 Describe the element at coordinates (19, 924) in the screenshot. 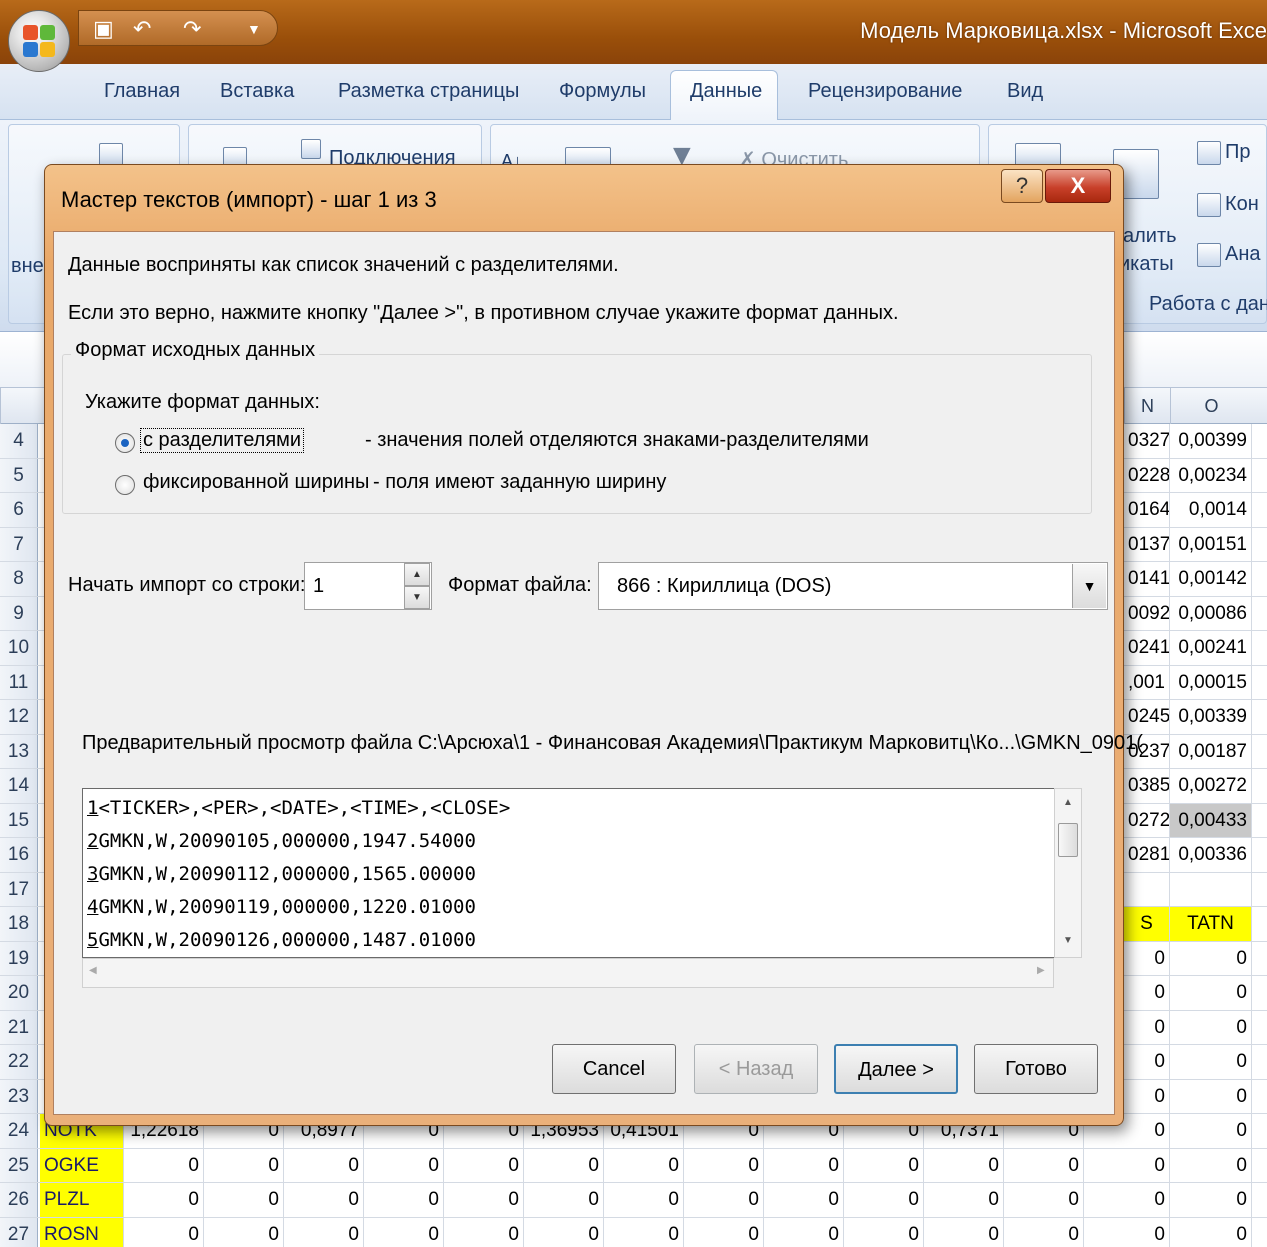

I see `row-number: 18` at that location.